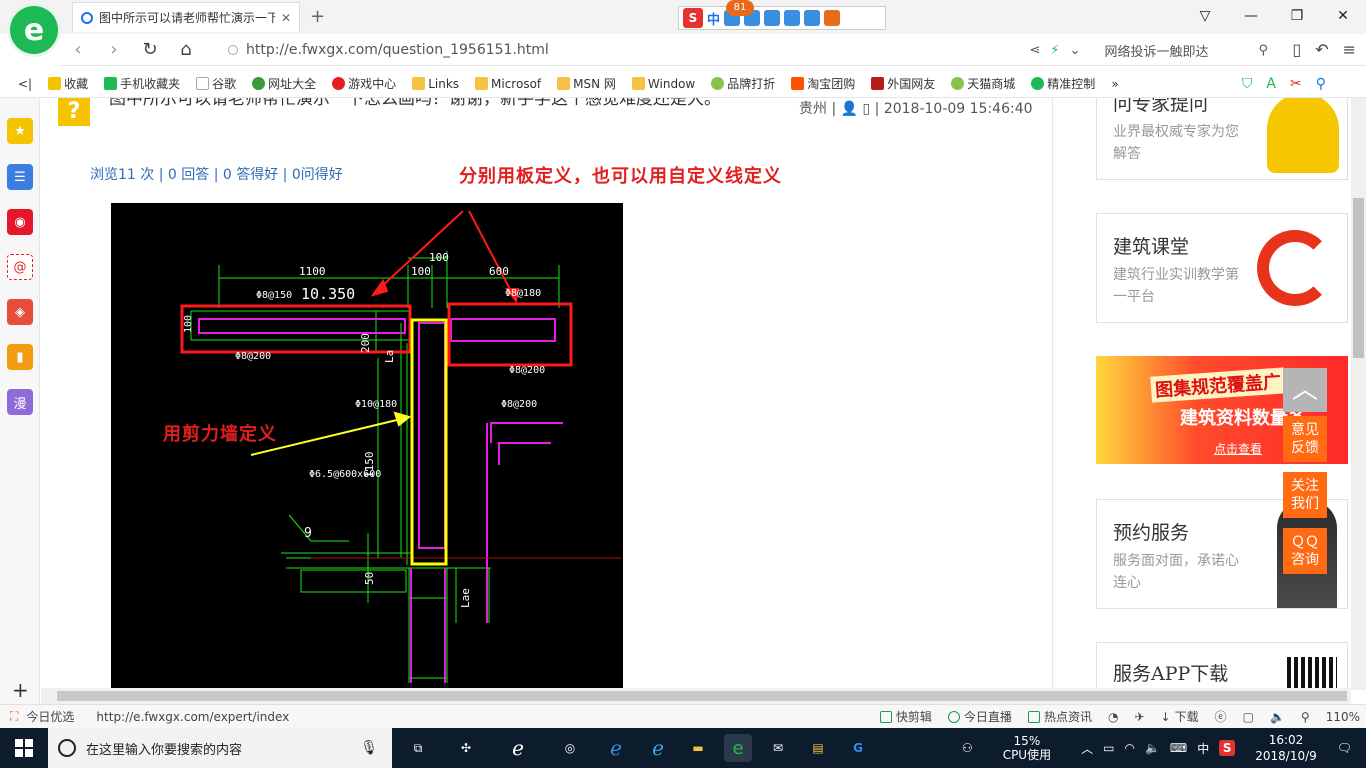  What do you see at coordinates (20, 690) in the screenshot?
I see `add-panel-button: +` at bounding box center [20, 690].